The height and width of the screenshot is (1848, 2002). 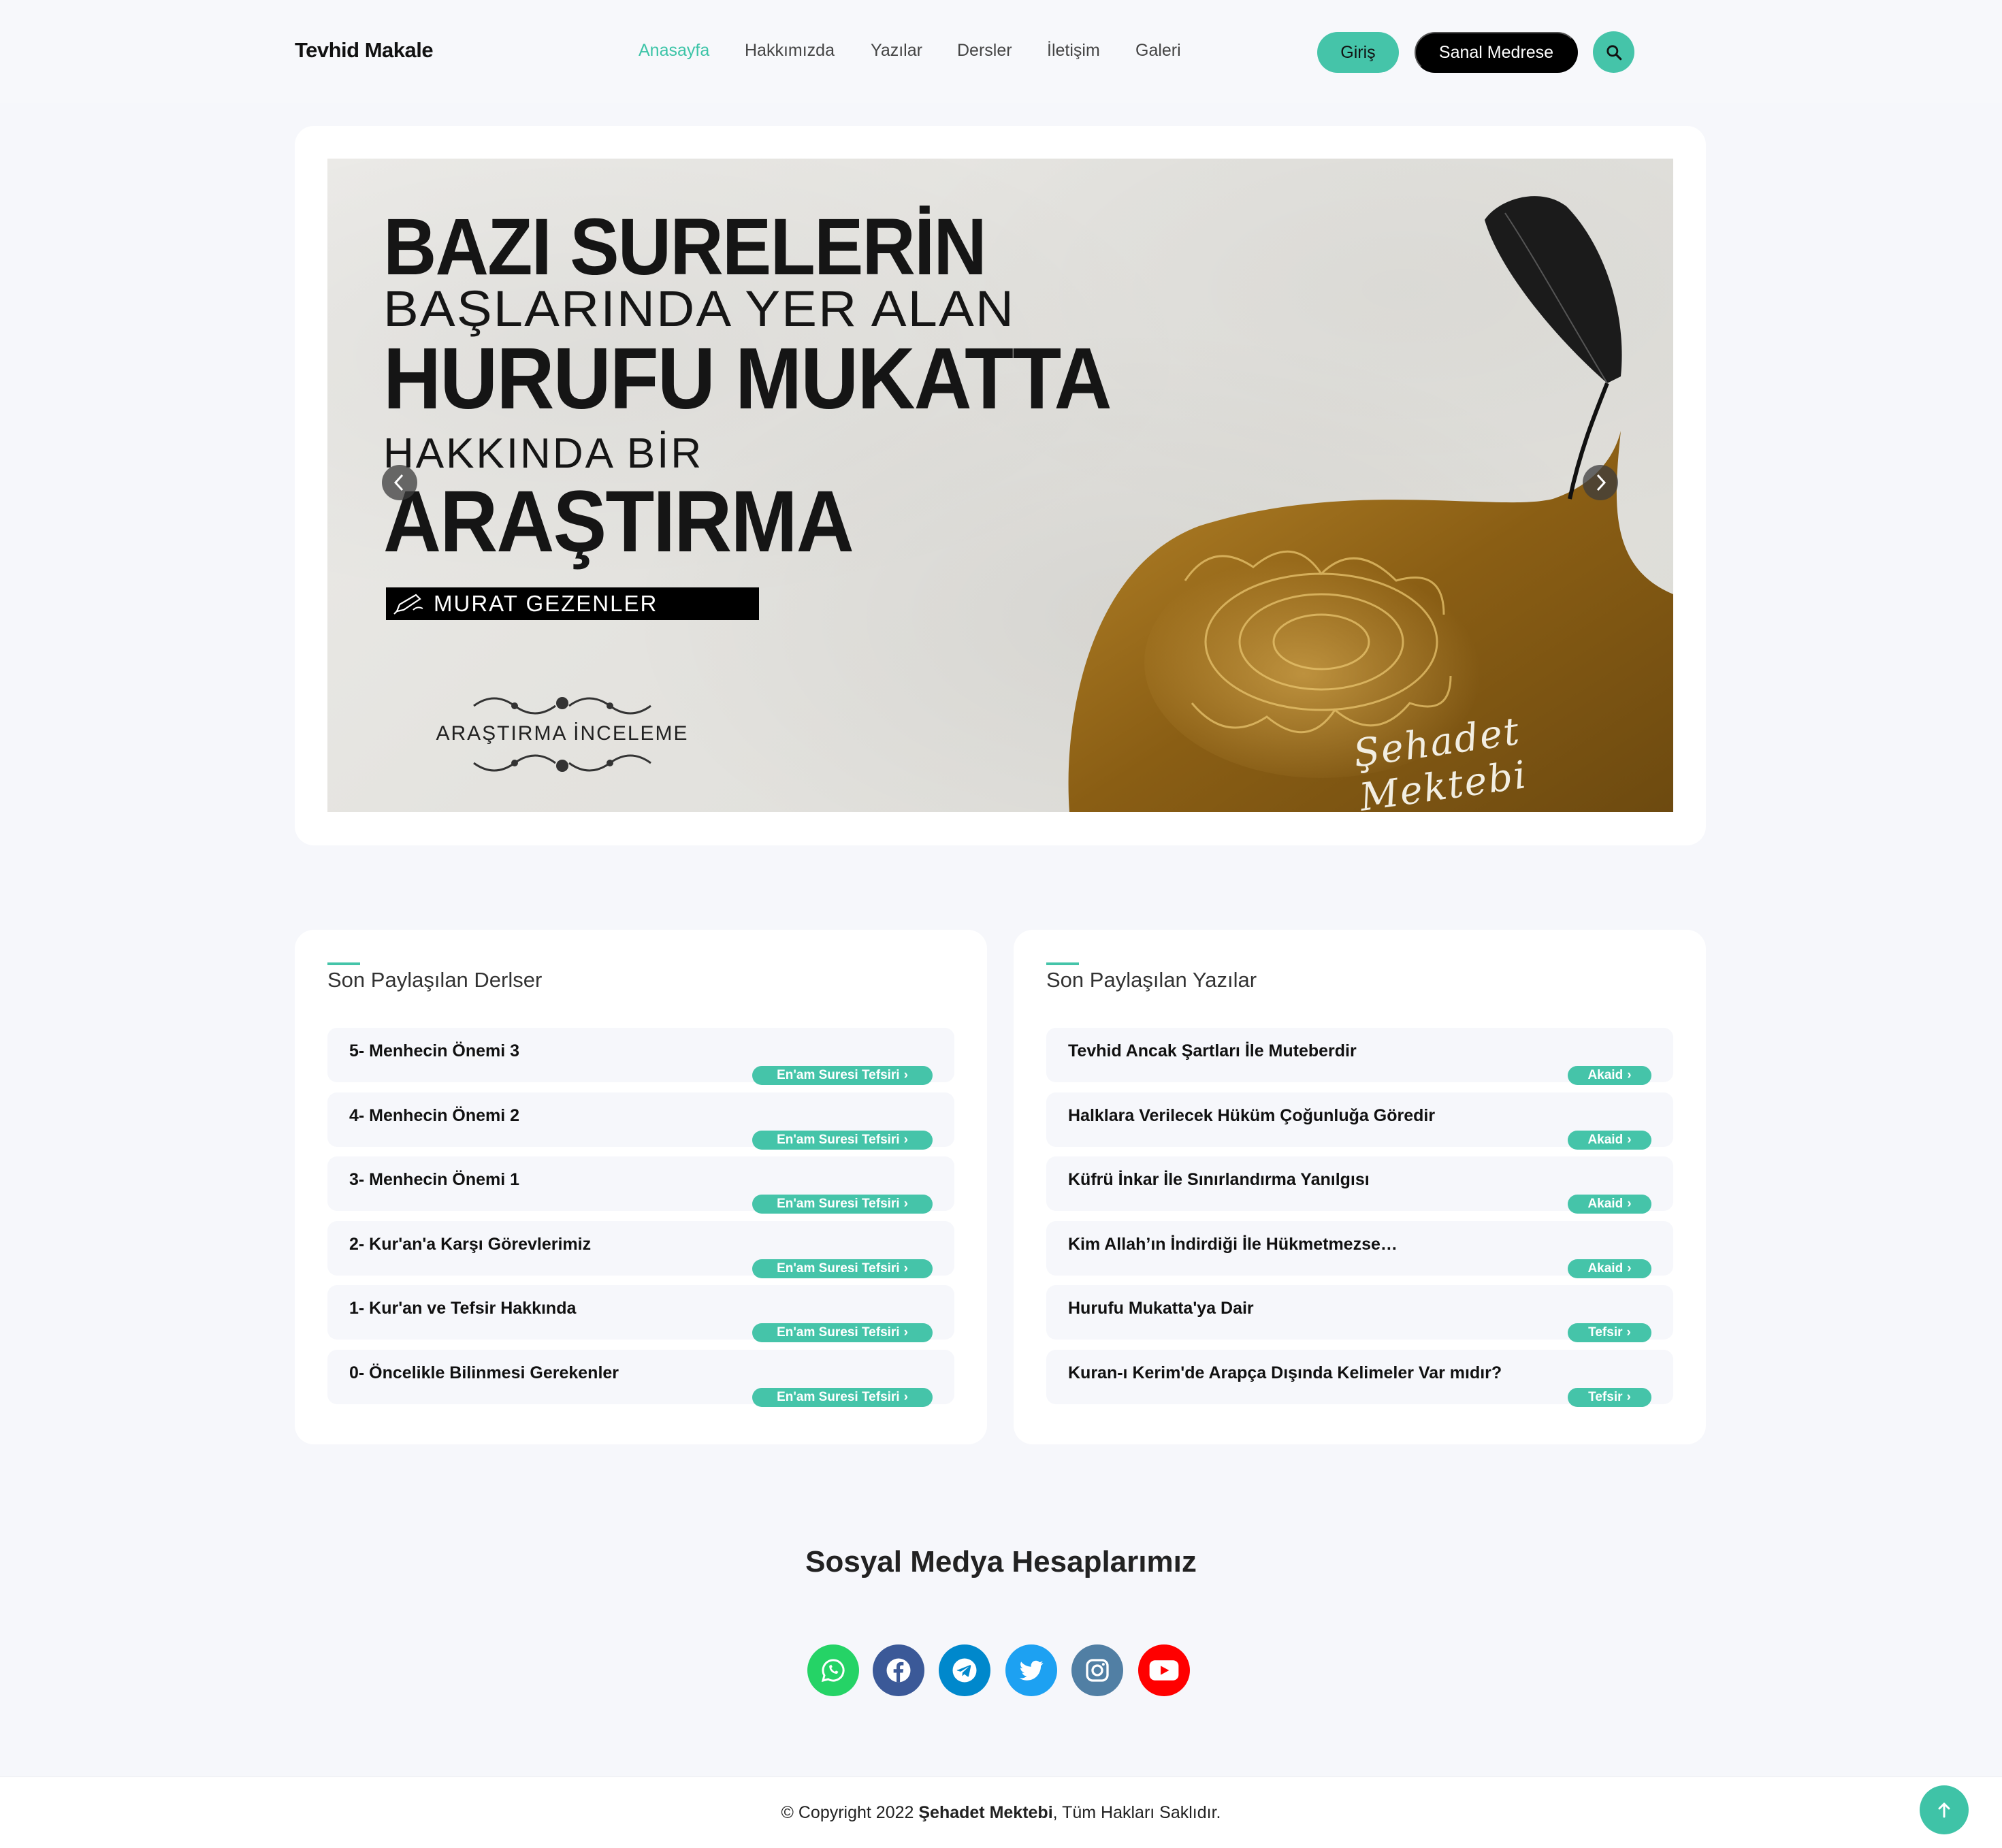 I want to click on telegram-icon, so click(x=964, y=1670).